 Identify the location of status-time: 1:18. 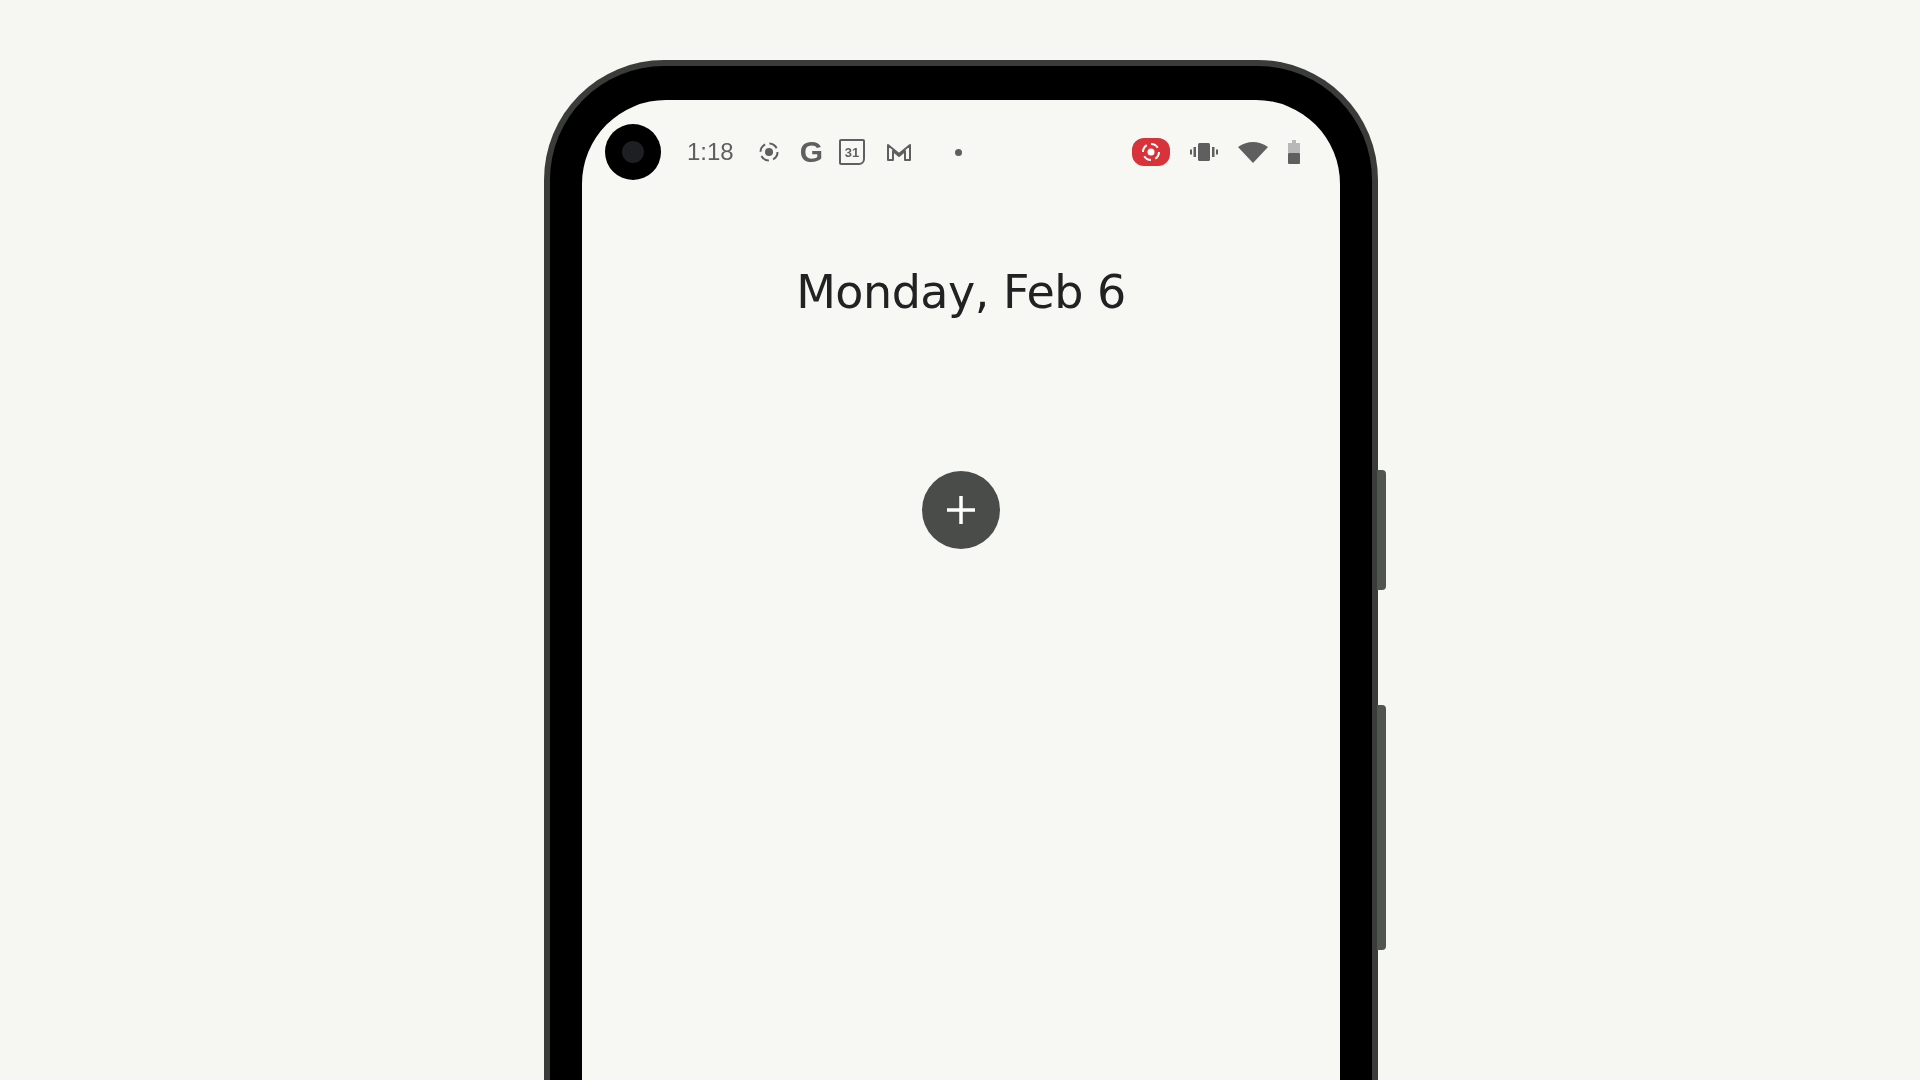
(710, 152).